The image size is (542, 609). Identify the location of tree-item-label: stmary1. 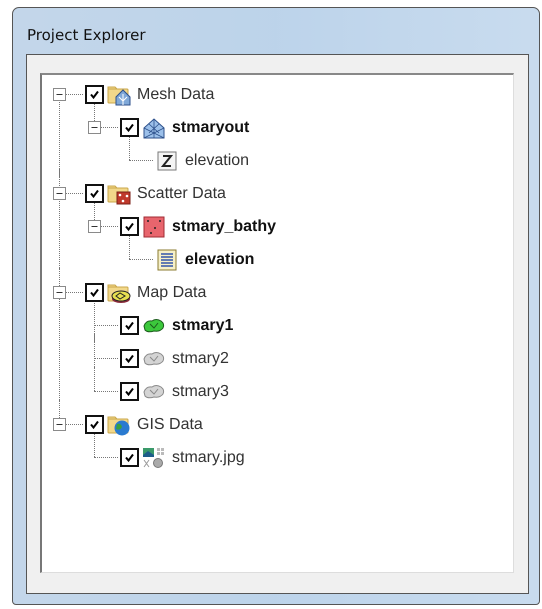
(203, 325).